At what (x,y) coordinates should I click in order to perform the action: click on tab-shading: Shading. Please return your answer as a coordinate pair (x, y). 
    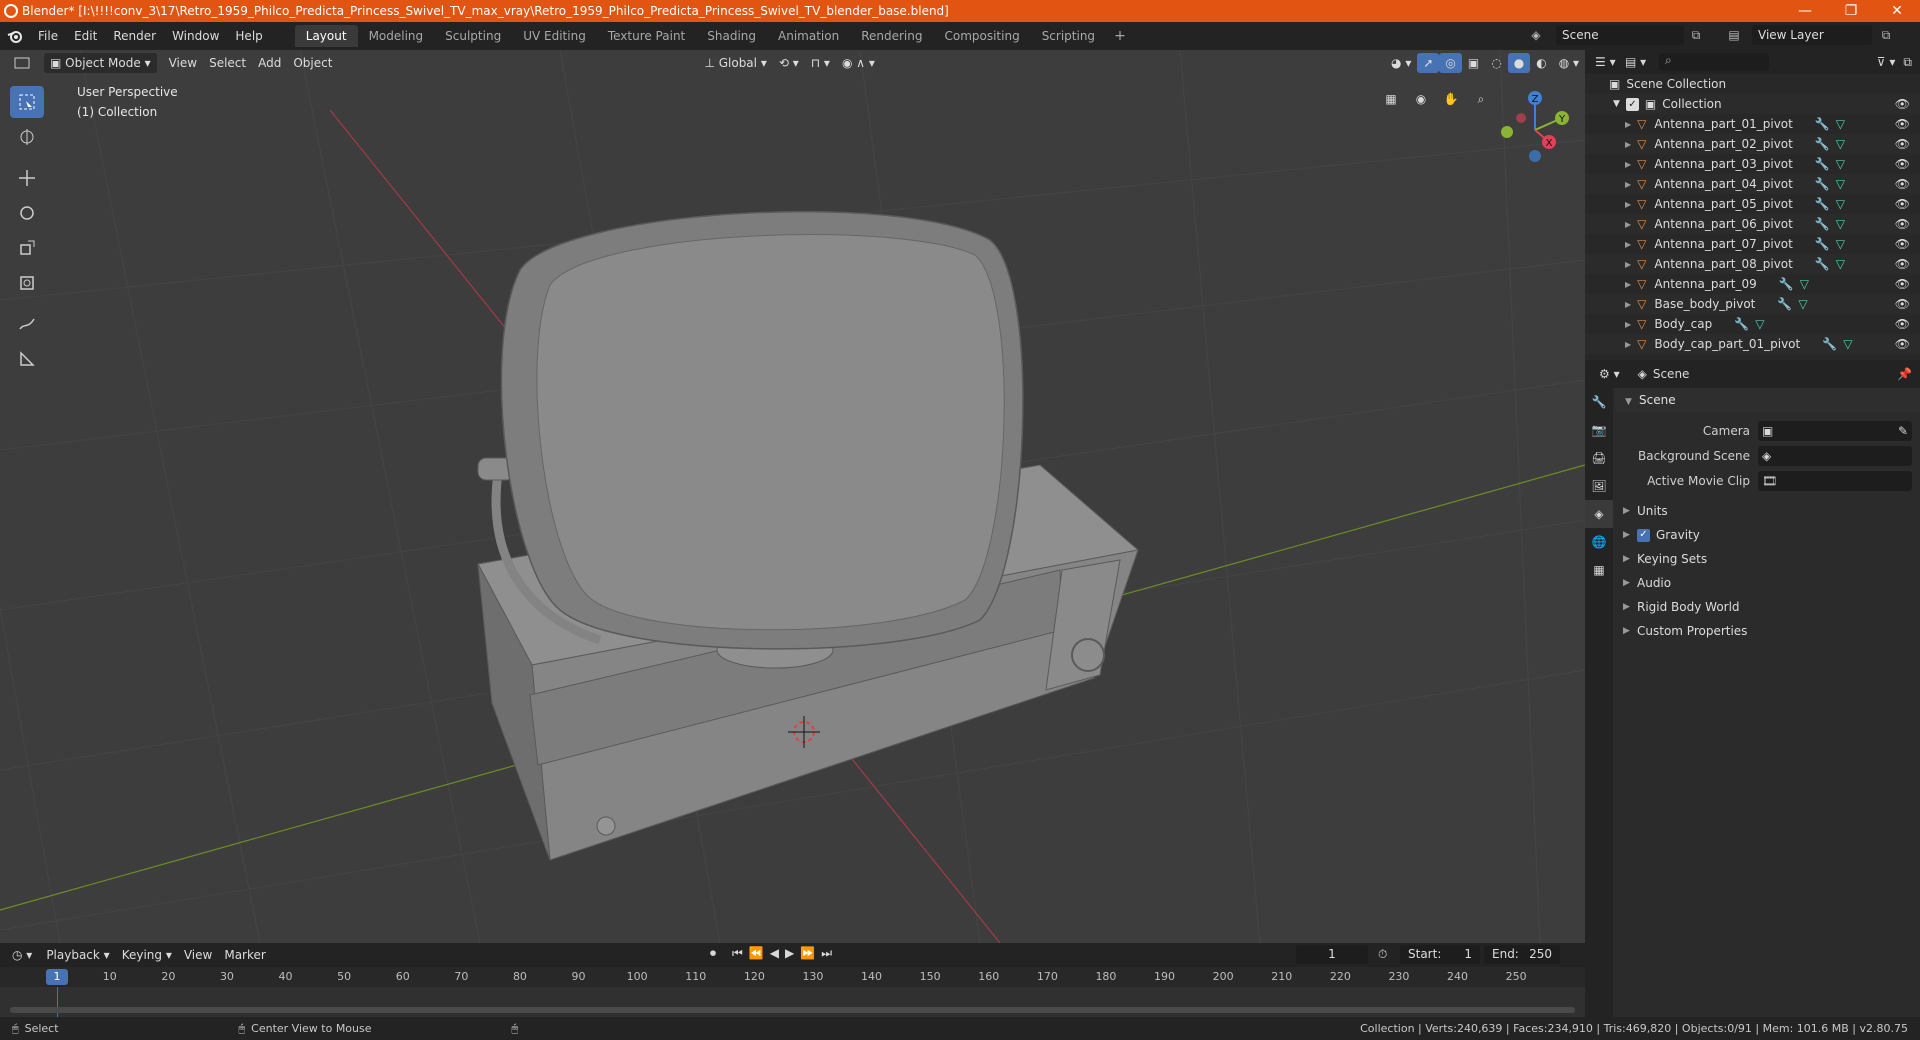
    Looking at the image, I should click on (731, 36).